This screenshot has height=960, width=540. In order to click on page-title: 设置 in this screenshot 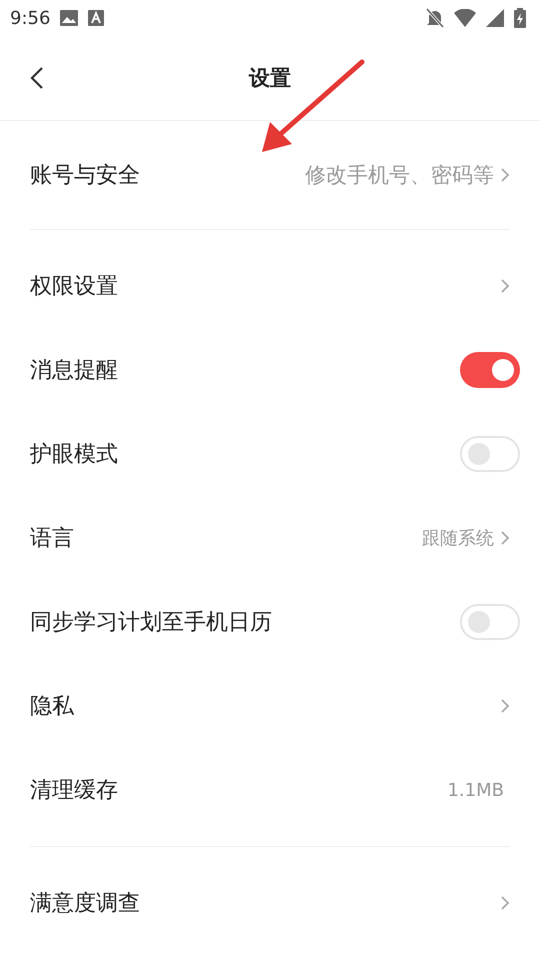, I will do `click(270, 78)`.